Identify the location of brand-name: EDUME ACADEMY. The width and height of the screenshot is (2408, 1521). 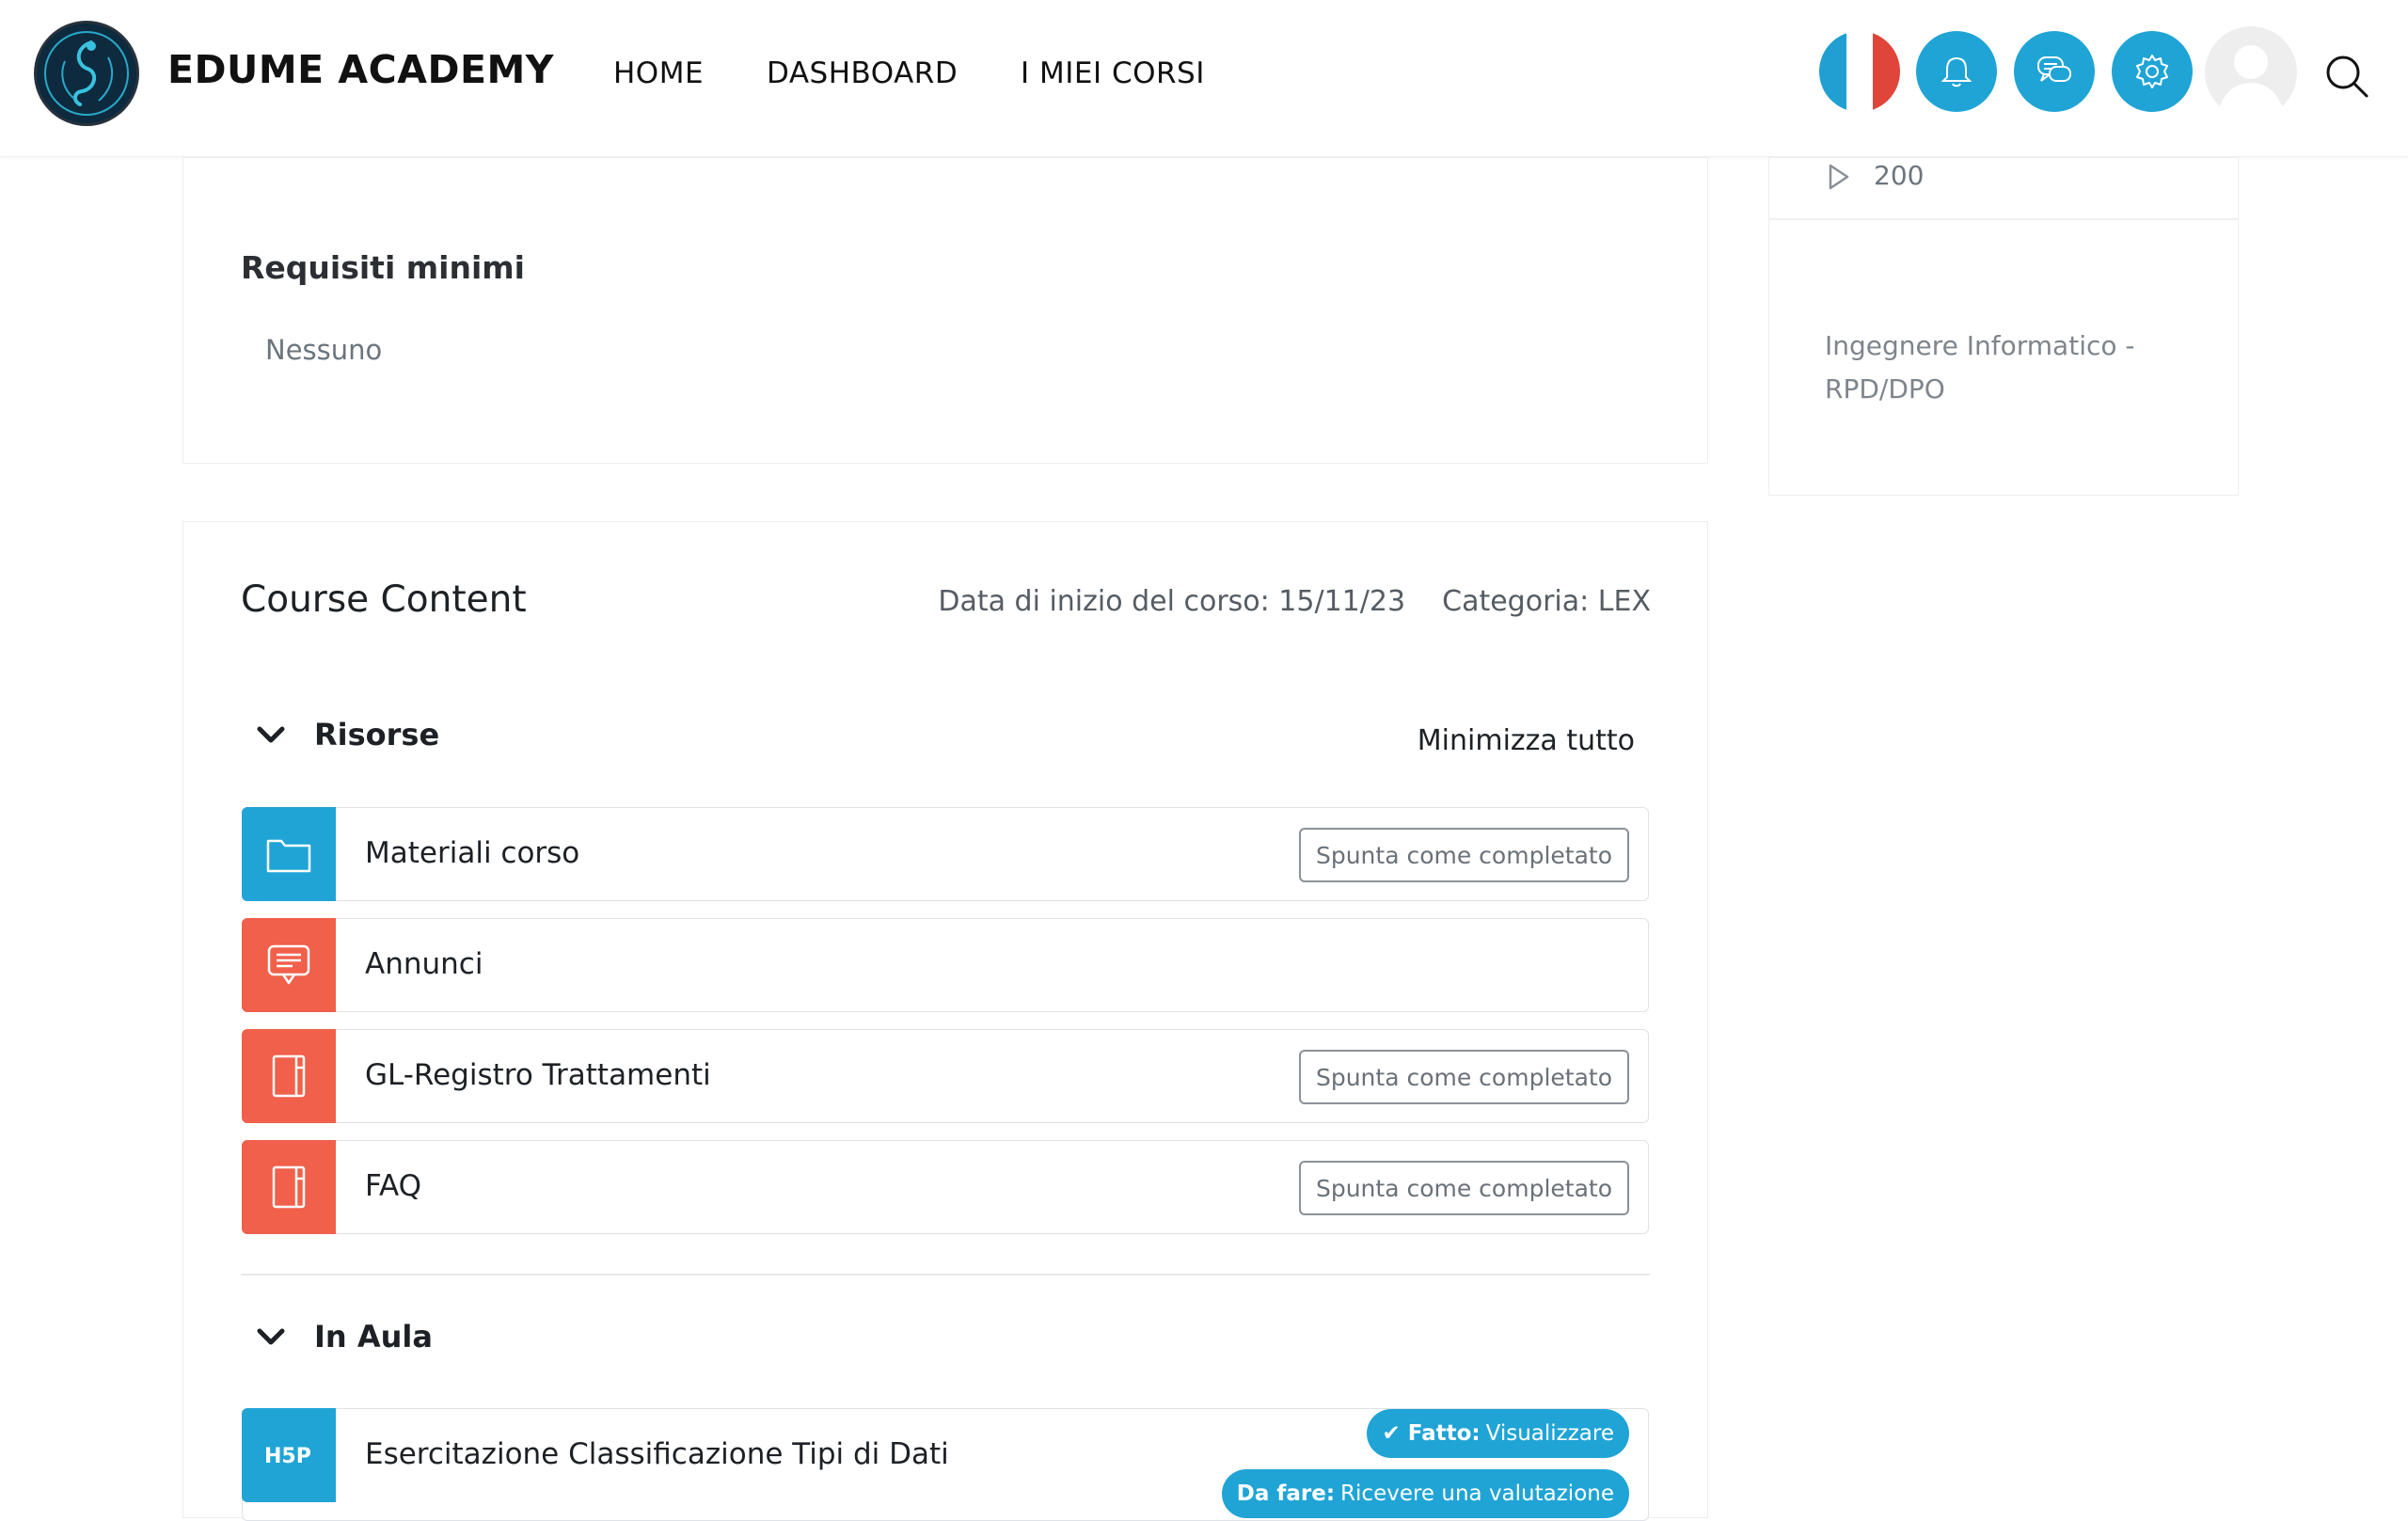
(361, 70).